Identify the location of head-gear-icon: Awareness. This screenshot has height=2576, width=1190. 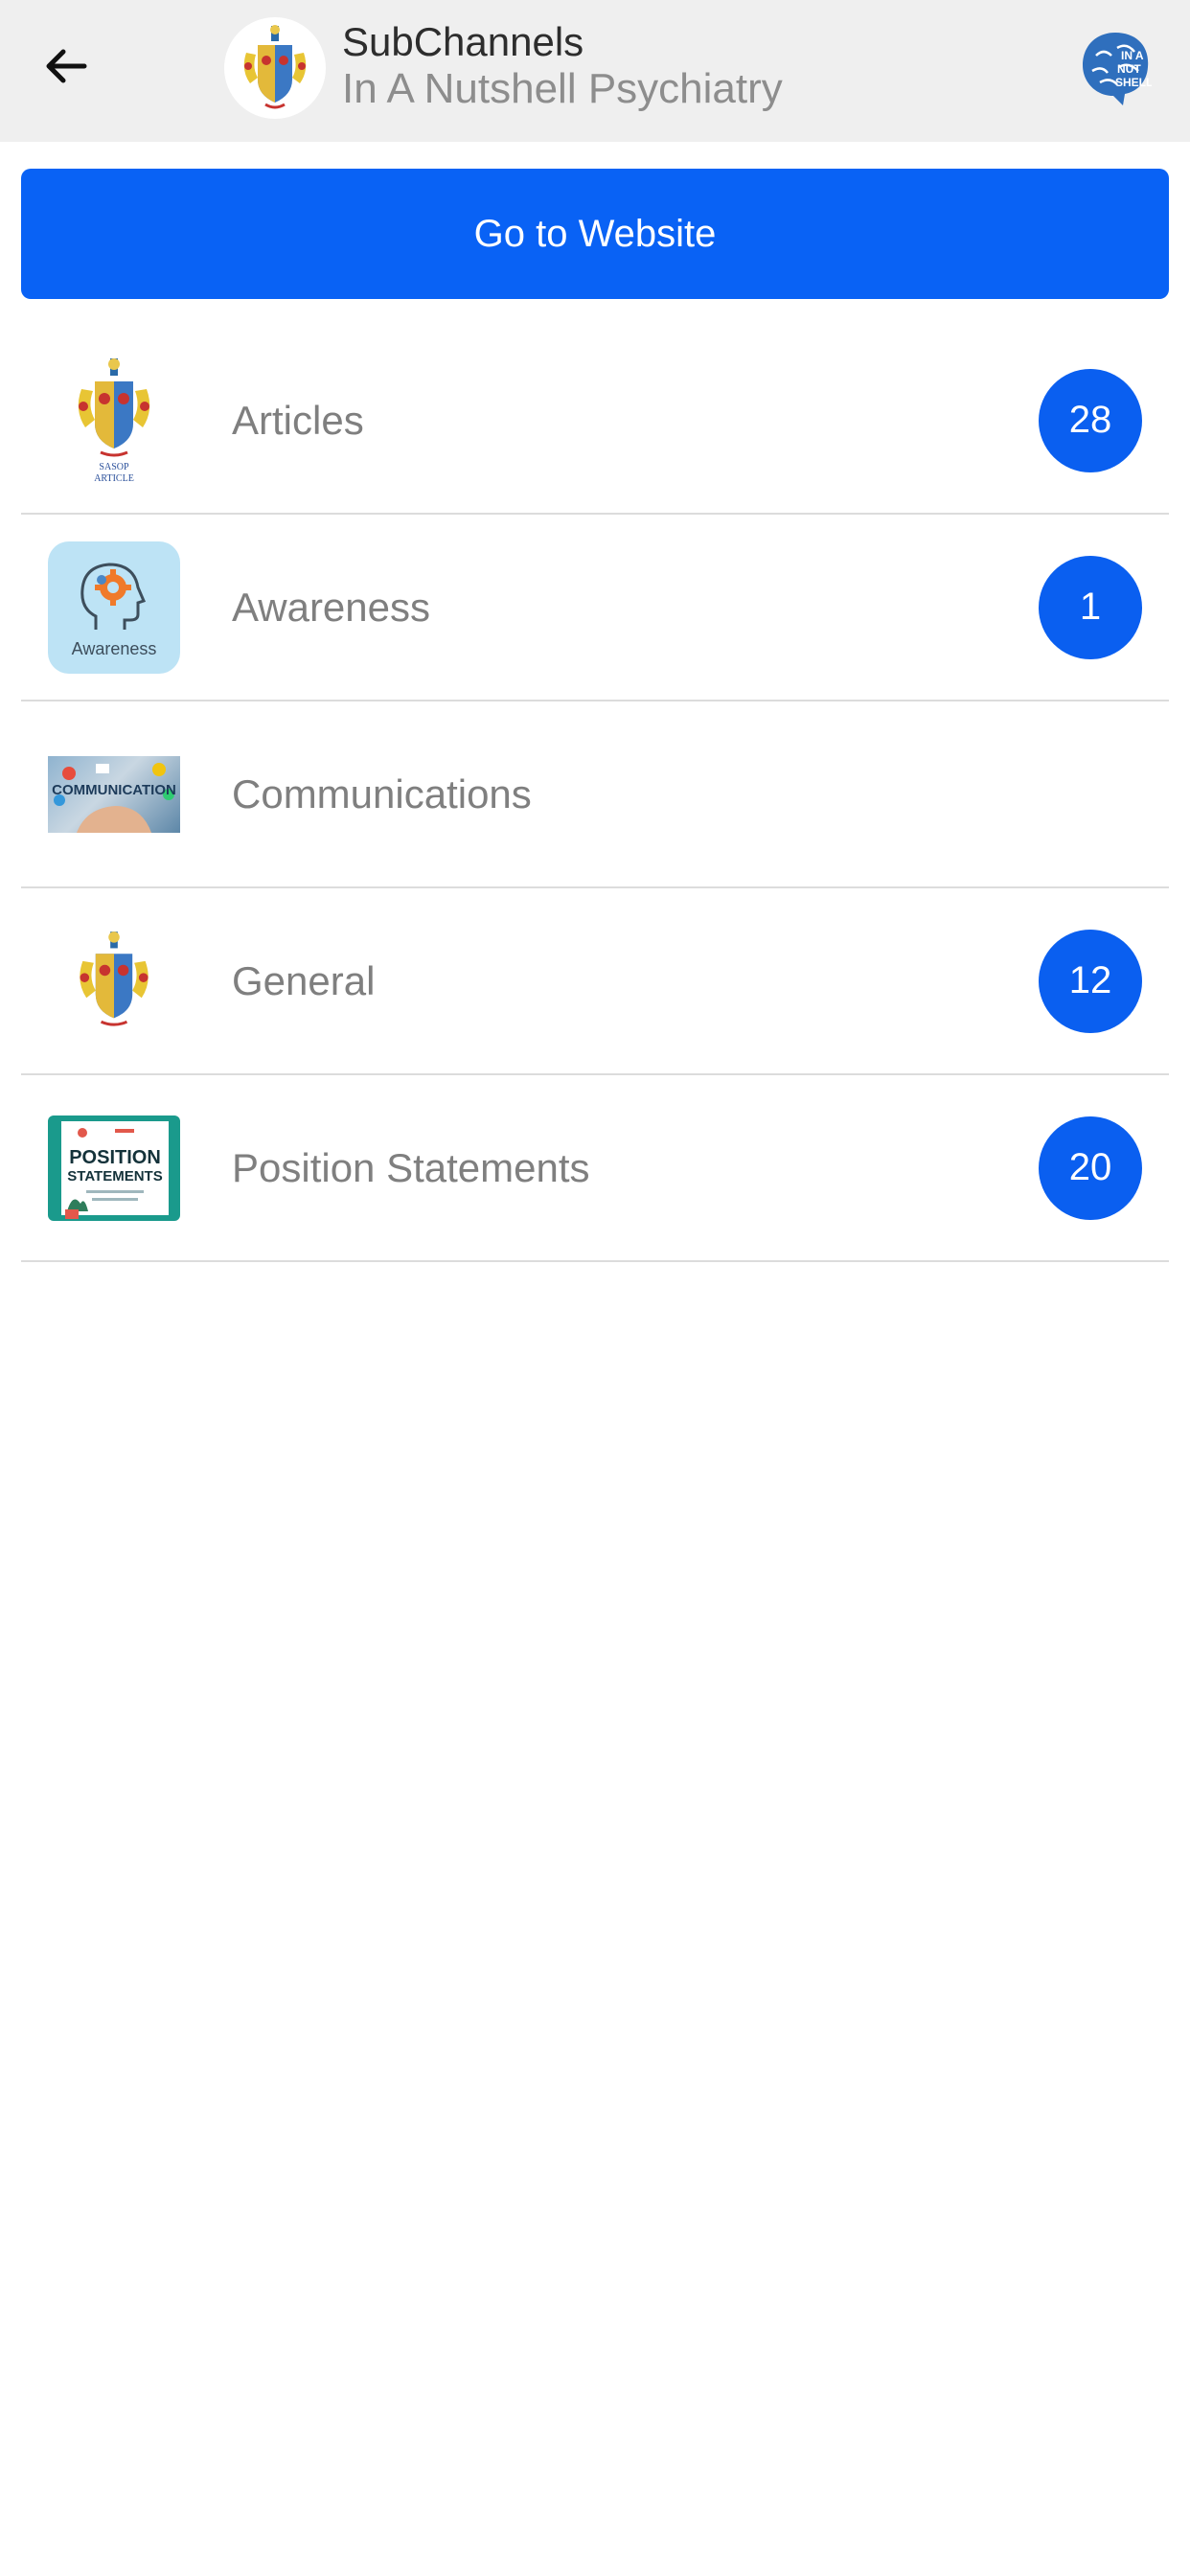
(115, 610).